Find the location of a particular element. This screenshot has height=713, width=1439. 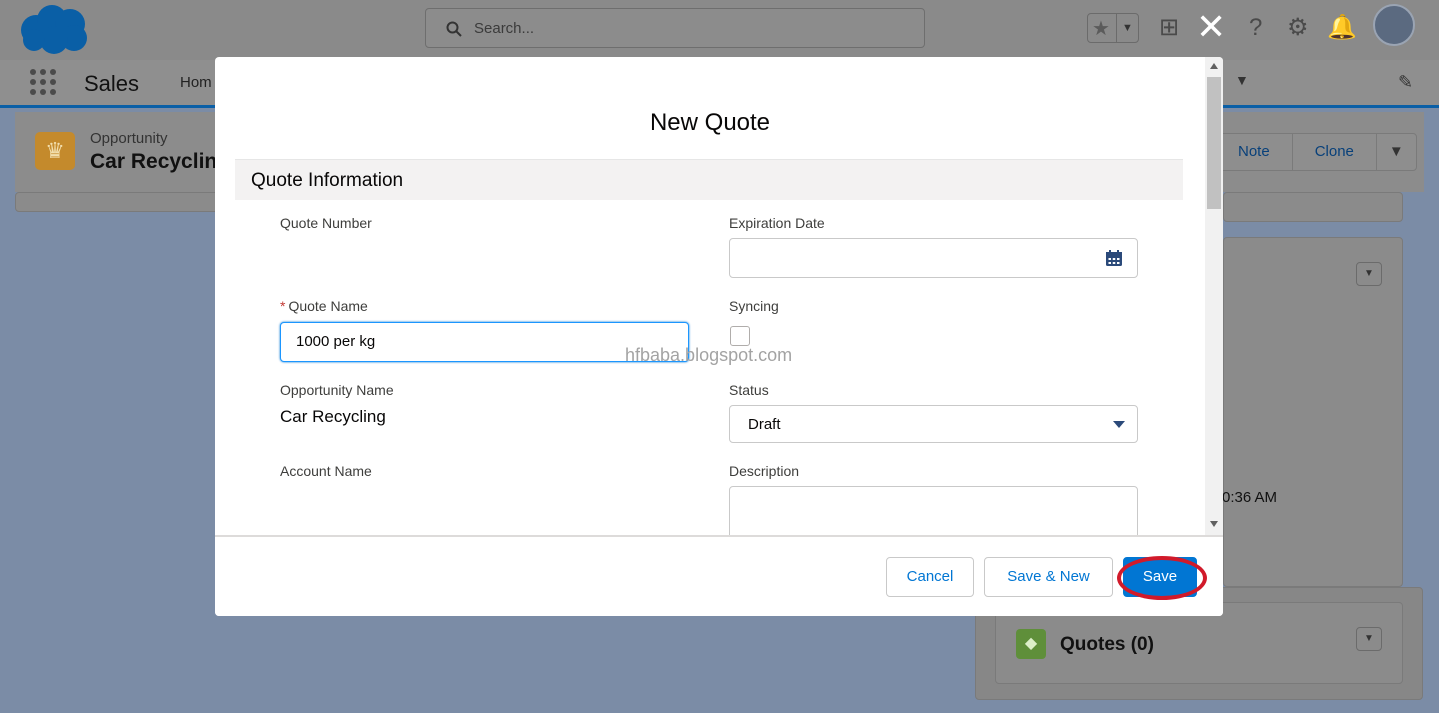

section-header: Quote Information is located at coordinates (709, 179).